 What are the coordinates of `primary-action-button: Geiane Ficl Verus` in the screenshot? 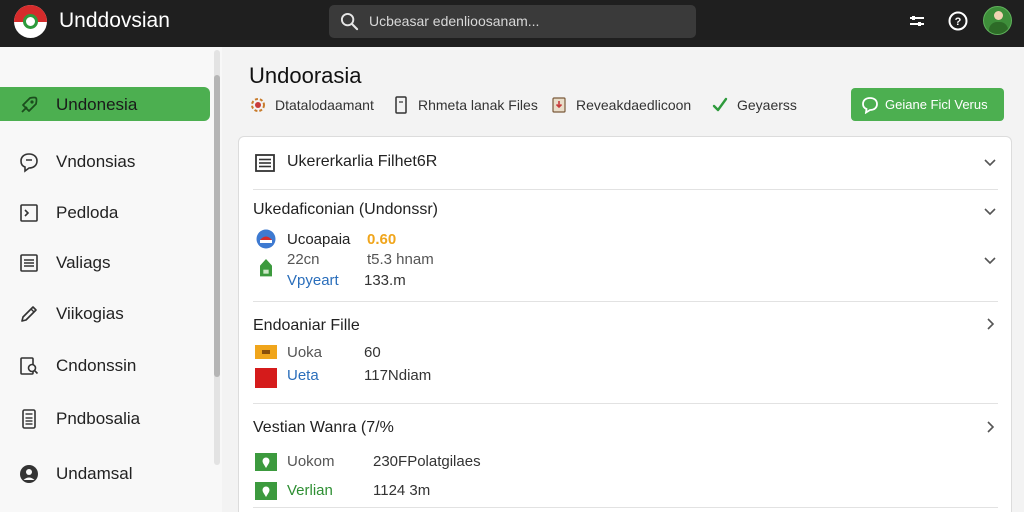 It's located at (927, 104).